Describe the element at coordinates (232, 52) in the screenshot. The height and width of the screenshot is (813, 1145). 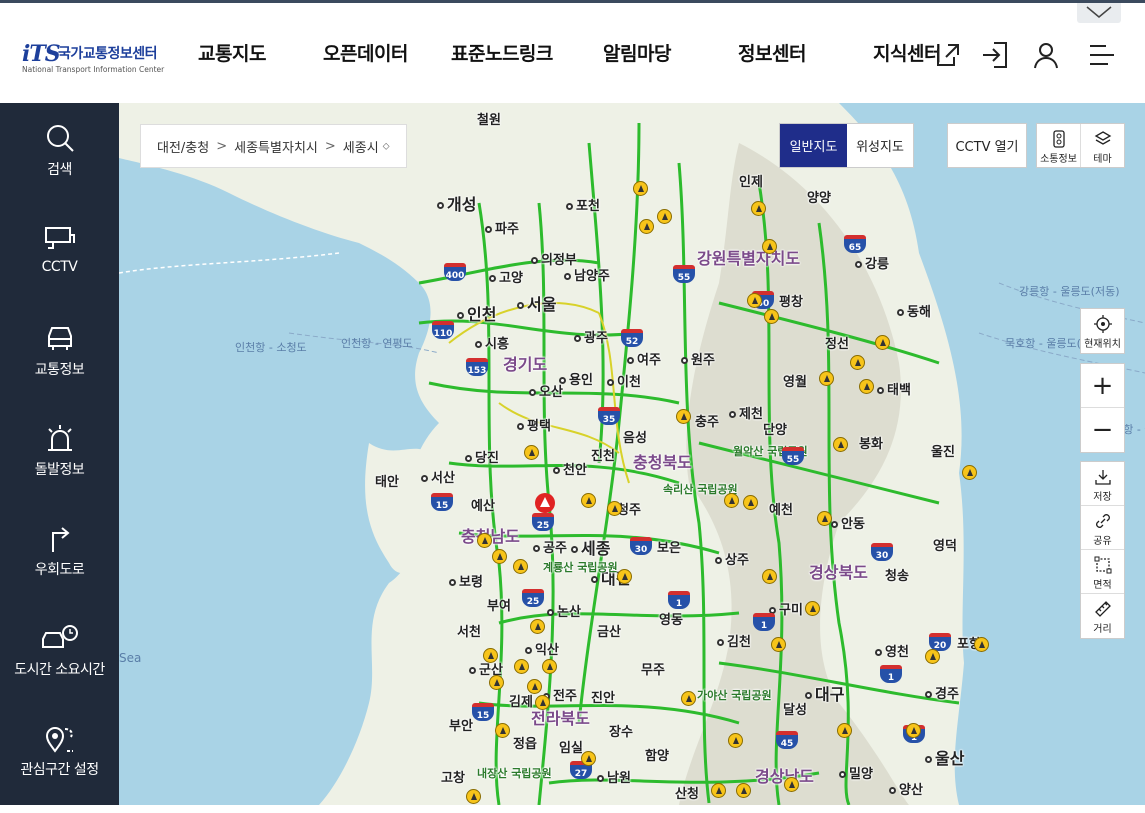
I see `menu-traffic-map: 교통지도` at that location.